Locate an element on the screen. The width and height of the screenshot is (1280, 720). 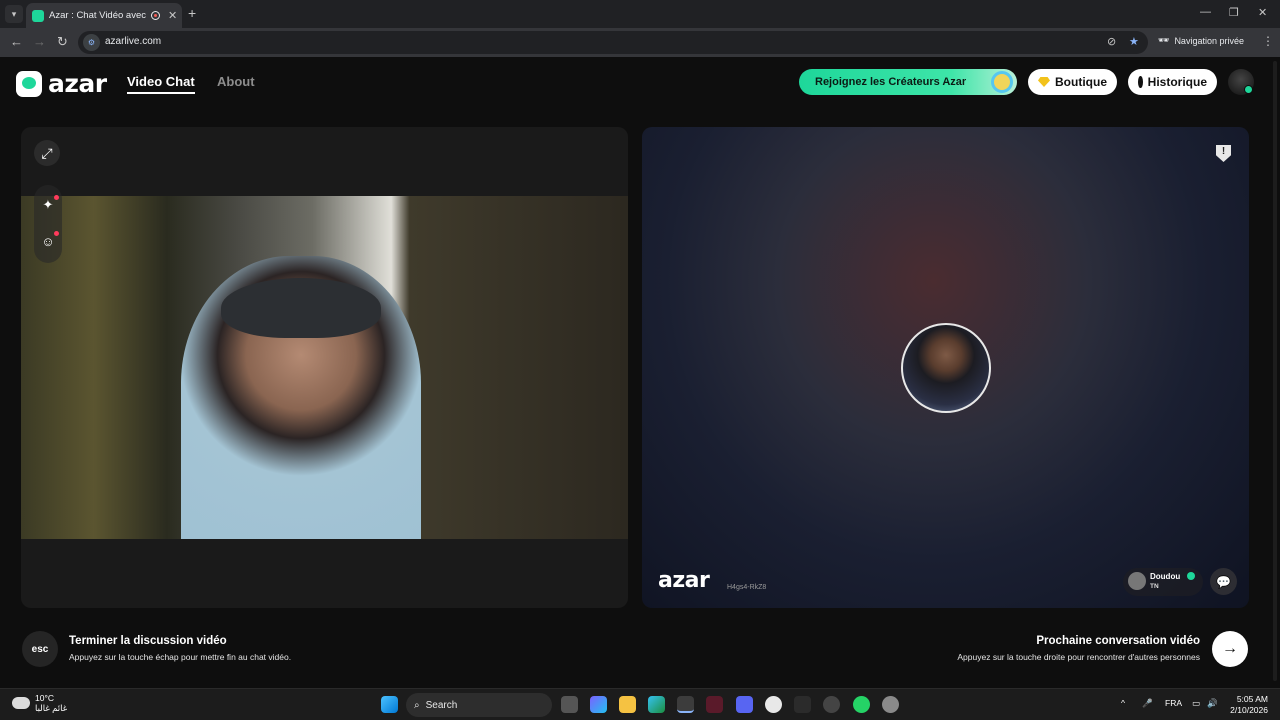
file-explorer-icon is located at coordinates (627, 704).